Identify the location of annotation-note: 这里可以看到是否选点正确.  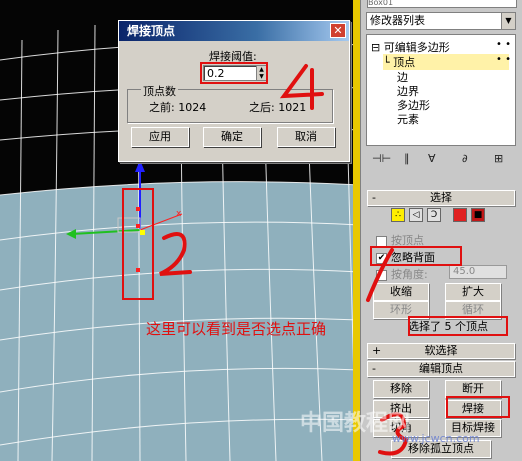
(236, 329).